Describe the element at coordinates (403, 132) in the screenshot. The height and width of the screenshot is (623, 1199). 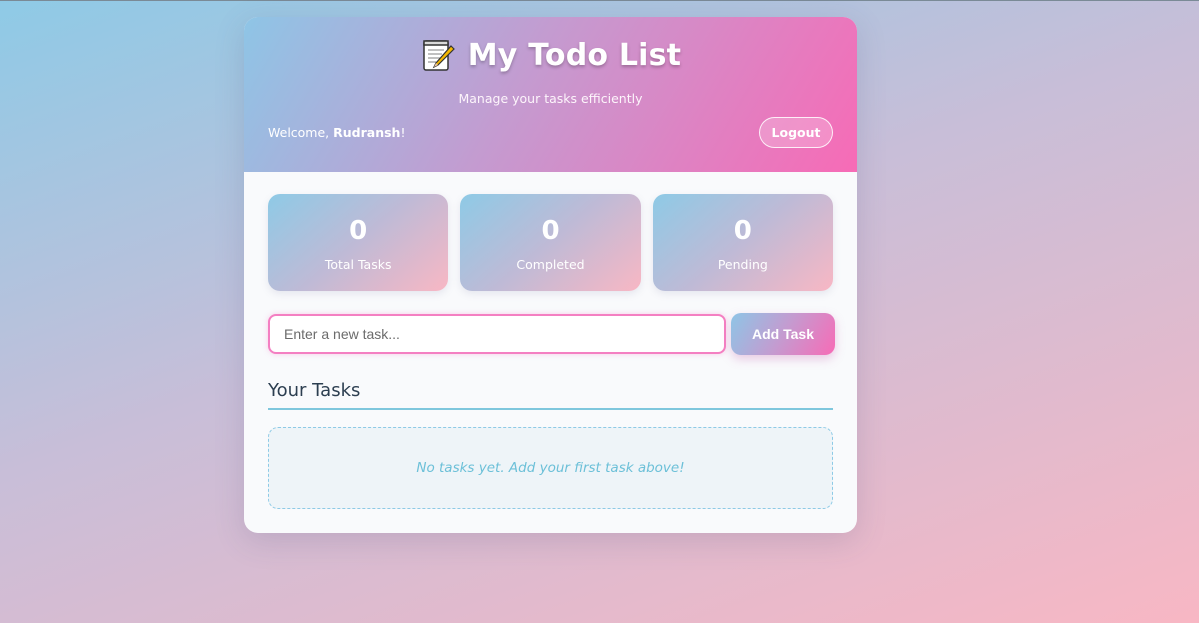
I see `welcome-suffix: !` at that location.